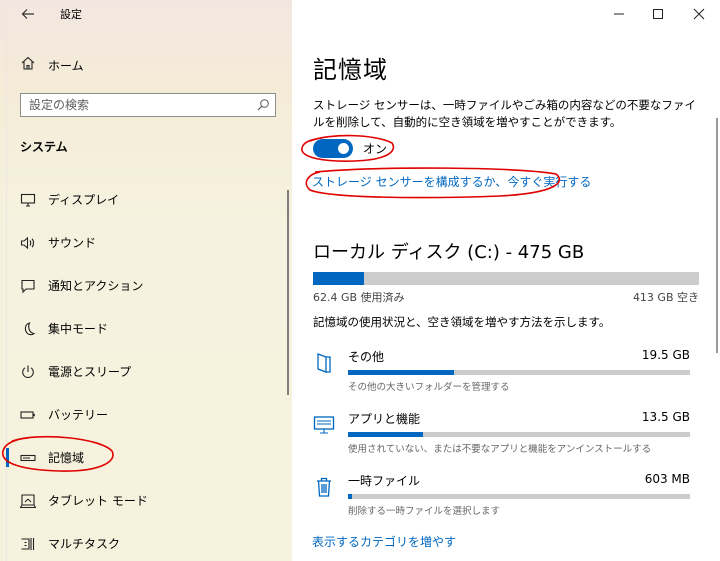  What do you see at coordinates (71, 14) in the screenshot?
I see `app-title: 設定` at bounding box center [71, 14].